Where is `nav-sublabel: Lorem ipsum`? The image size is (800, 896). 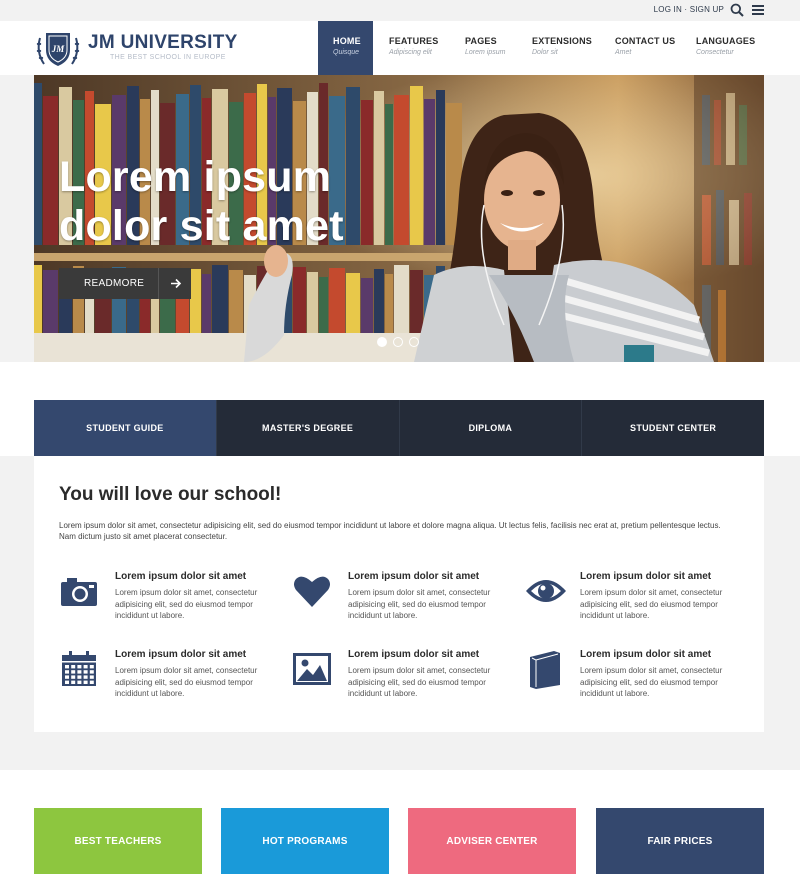
nav-sublabel: Lorem ipsum is located at coordinates (485, 52).